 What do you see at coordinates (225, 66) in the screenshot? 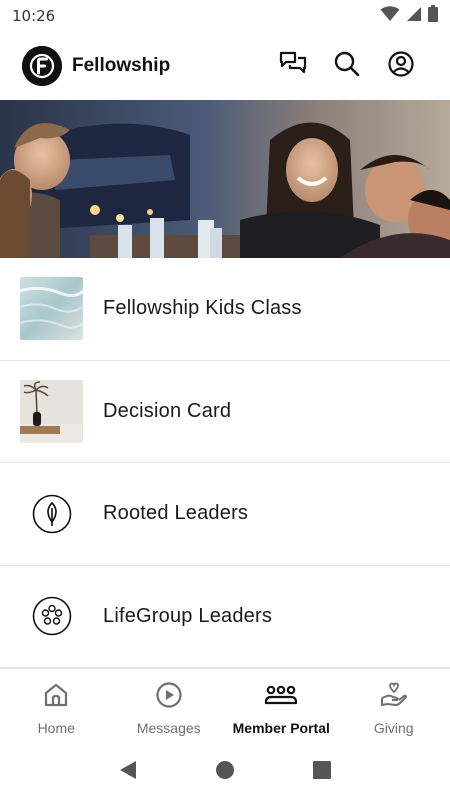
I see `app-bar: Fellowship` at bounding box center [225, 66].